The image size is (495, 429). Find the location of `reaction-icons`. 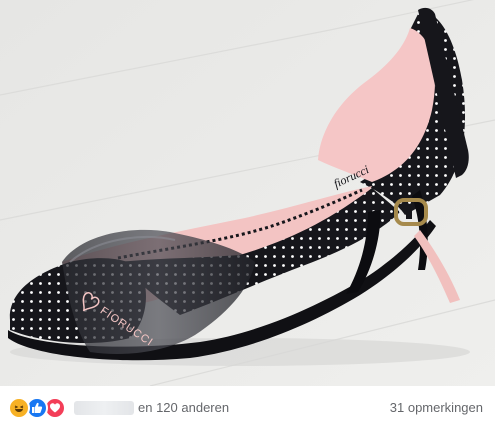

reaction-icons is located at coordinates (37, 407).